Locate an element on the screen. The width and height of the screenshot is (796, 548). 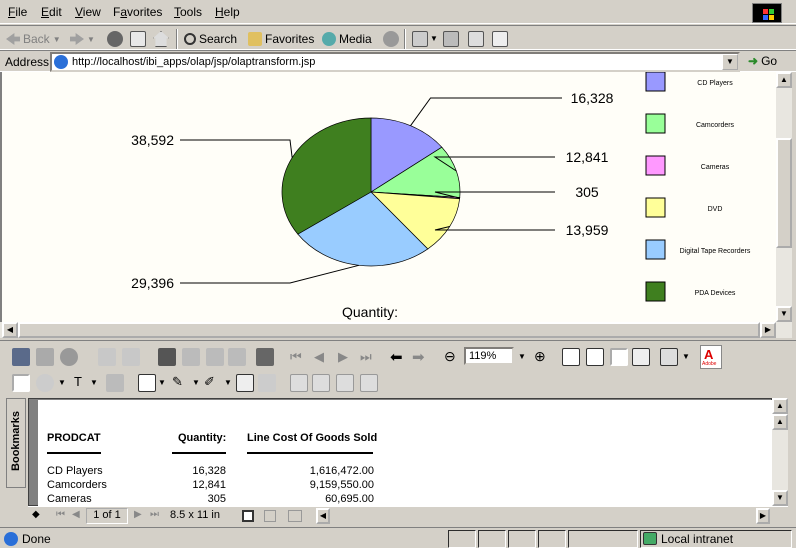
fit-page-icon is located at coordinates (595, 357).